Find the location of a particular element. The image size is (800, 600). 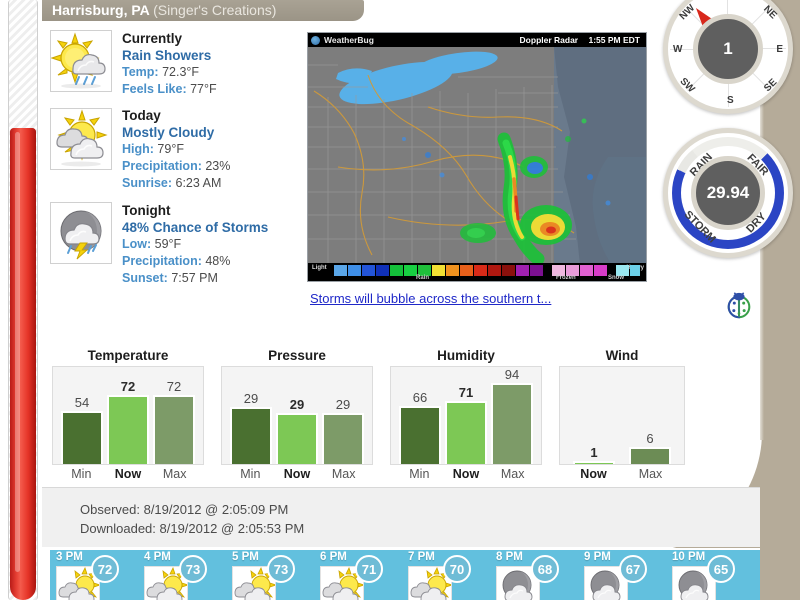

compass-label-ne: NE is located at coordinates (770, 12).